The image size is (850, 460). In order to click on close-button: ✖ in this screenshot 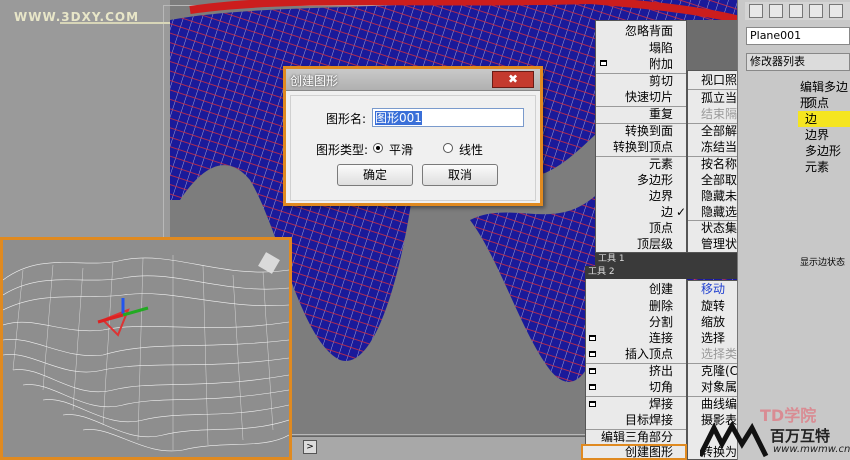, I will do `click(513, 79)`.